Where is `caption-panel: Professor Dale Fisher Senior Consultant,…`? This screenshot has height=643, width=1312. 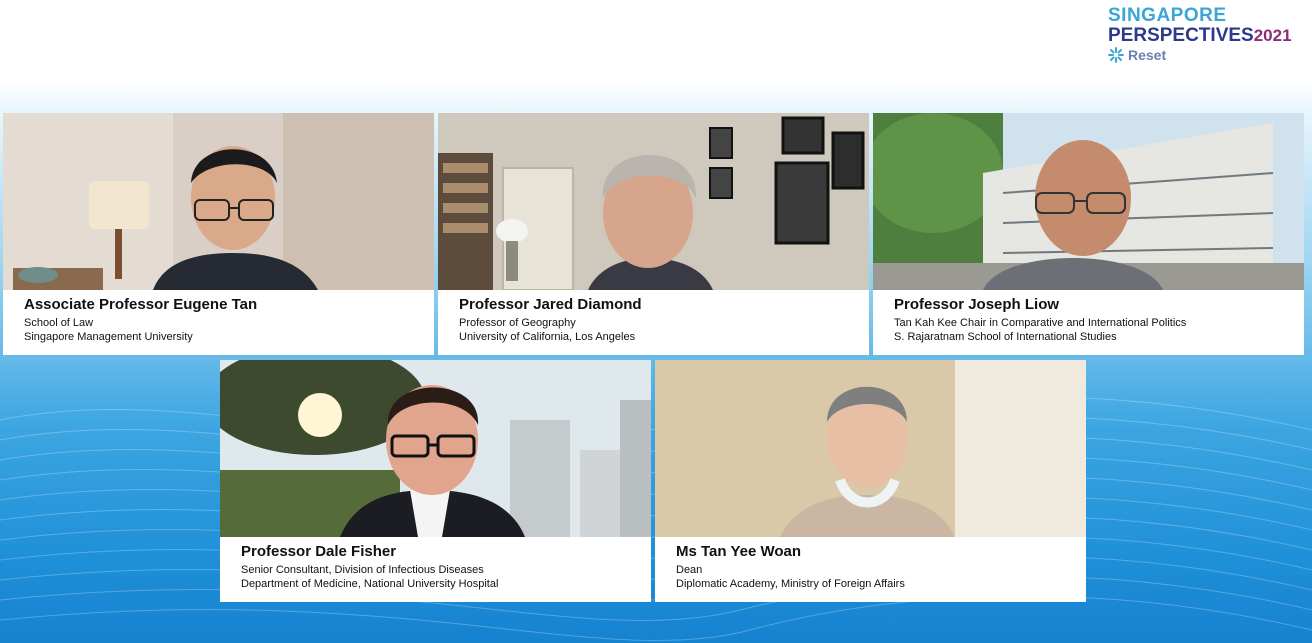
caption-panel: Professor Dale Fisher Senior Consultant,… is located at coordinates (435, 569).